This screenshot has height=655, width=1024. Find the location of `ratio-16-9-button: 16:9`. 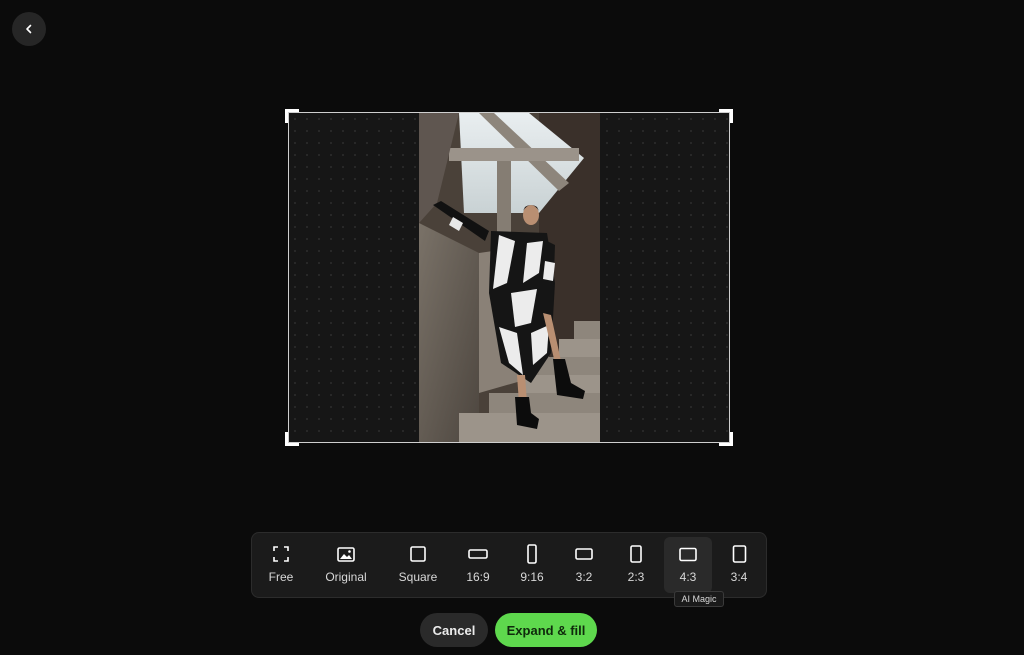

ratio-16-9-button: 16:9 is located at coordinates (478, 565).